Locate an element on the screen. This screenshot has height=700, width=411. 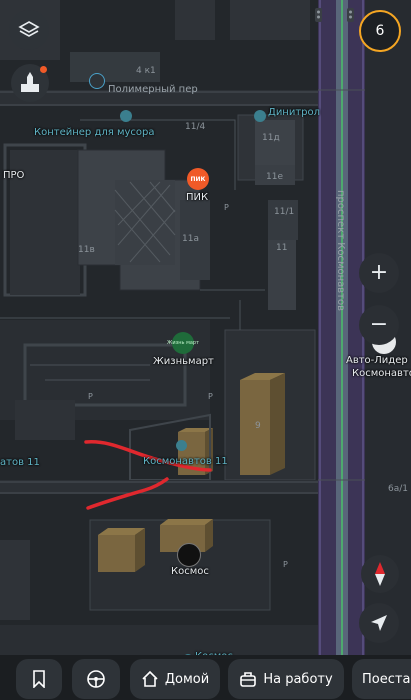
house-number: 6а/1 is located at coordinates (398, 489).